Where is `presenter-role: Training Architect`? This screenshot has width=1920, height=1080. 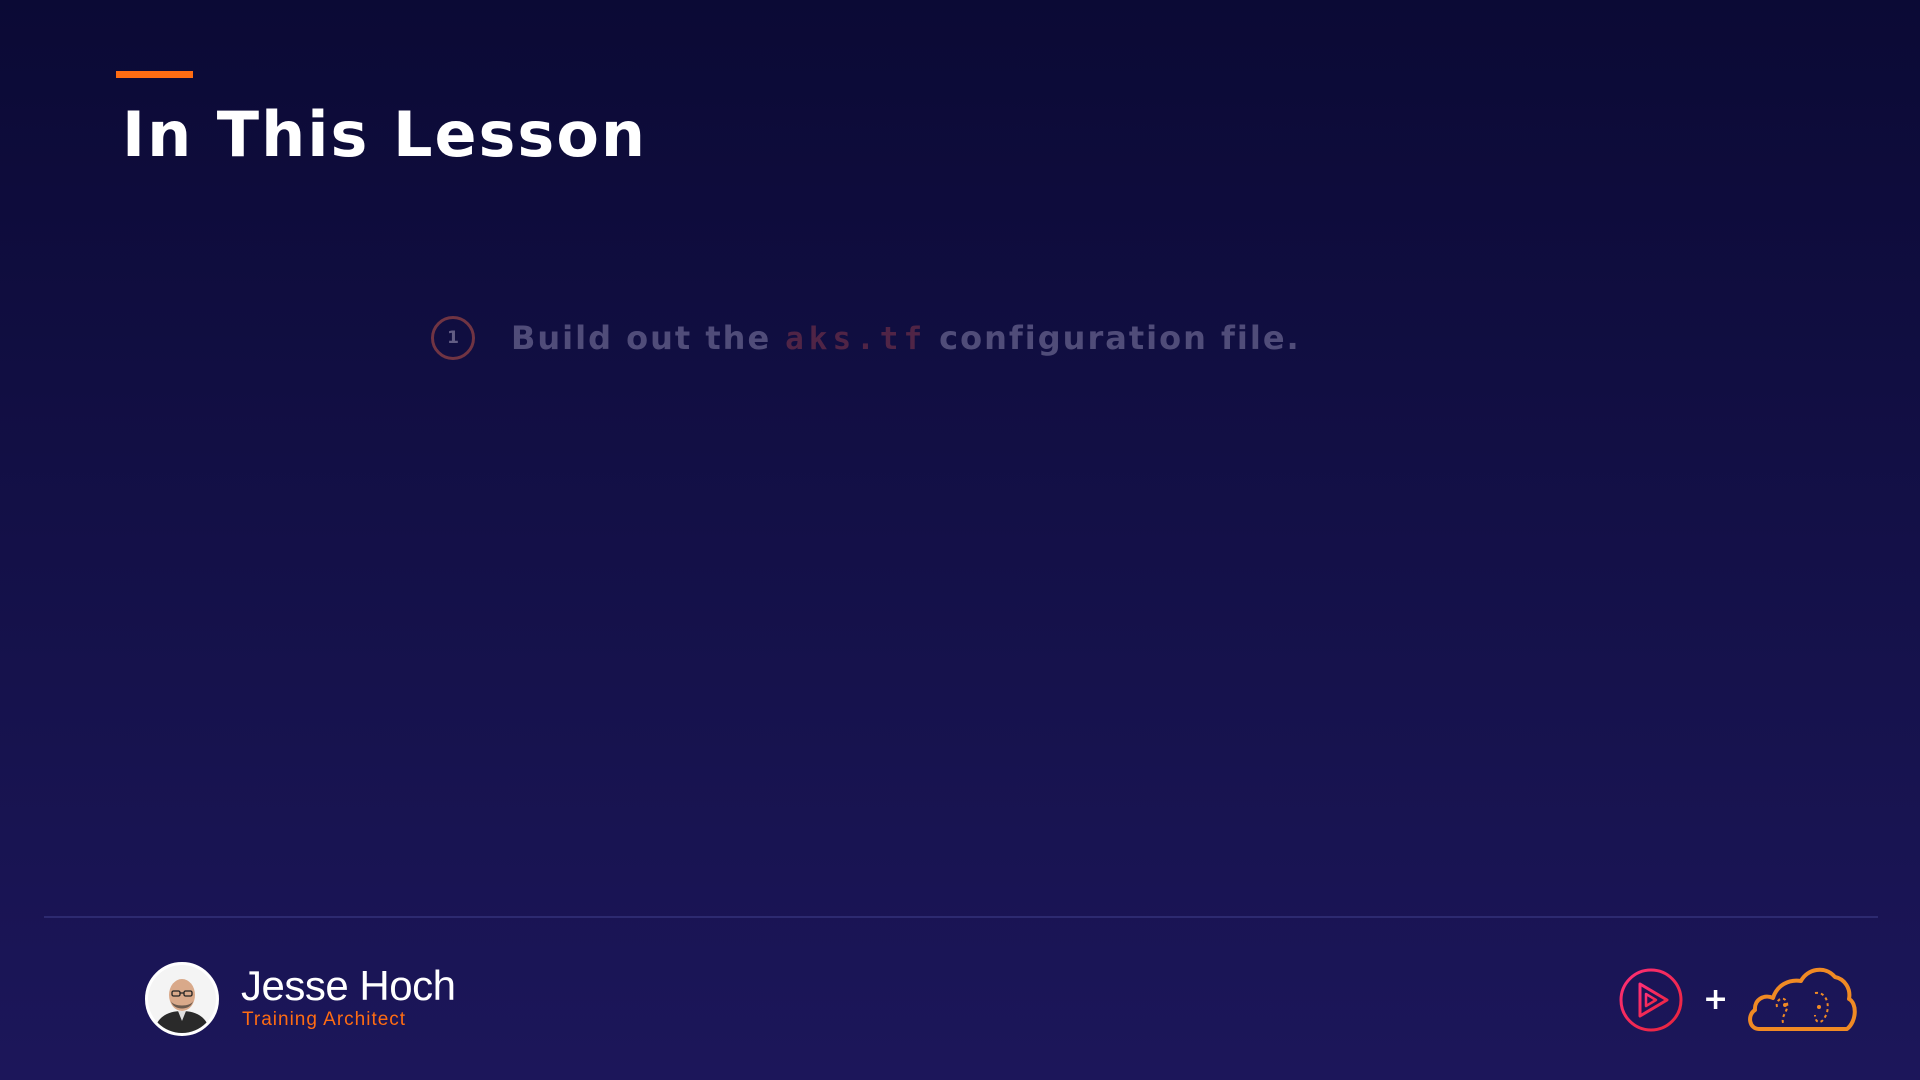
presenter-role: Training Architect is located at coordinates (324, 1019).